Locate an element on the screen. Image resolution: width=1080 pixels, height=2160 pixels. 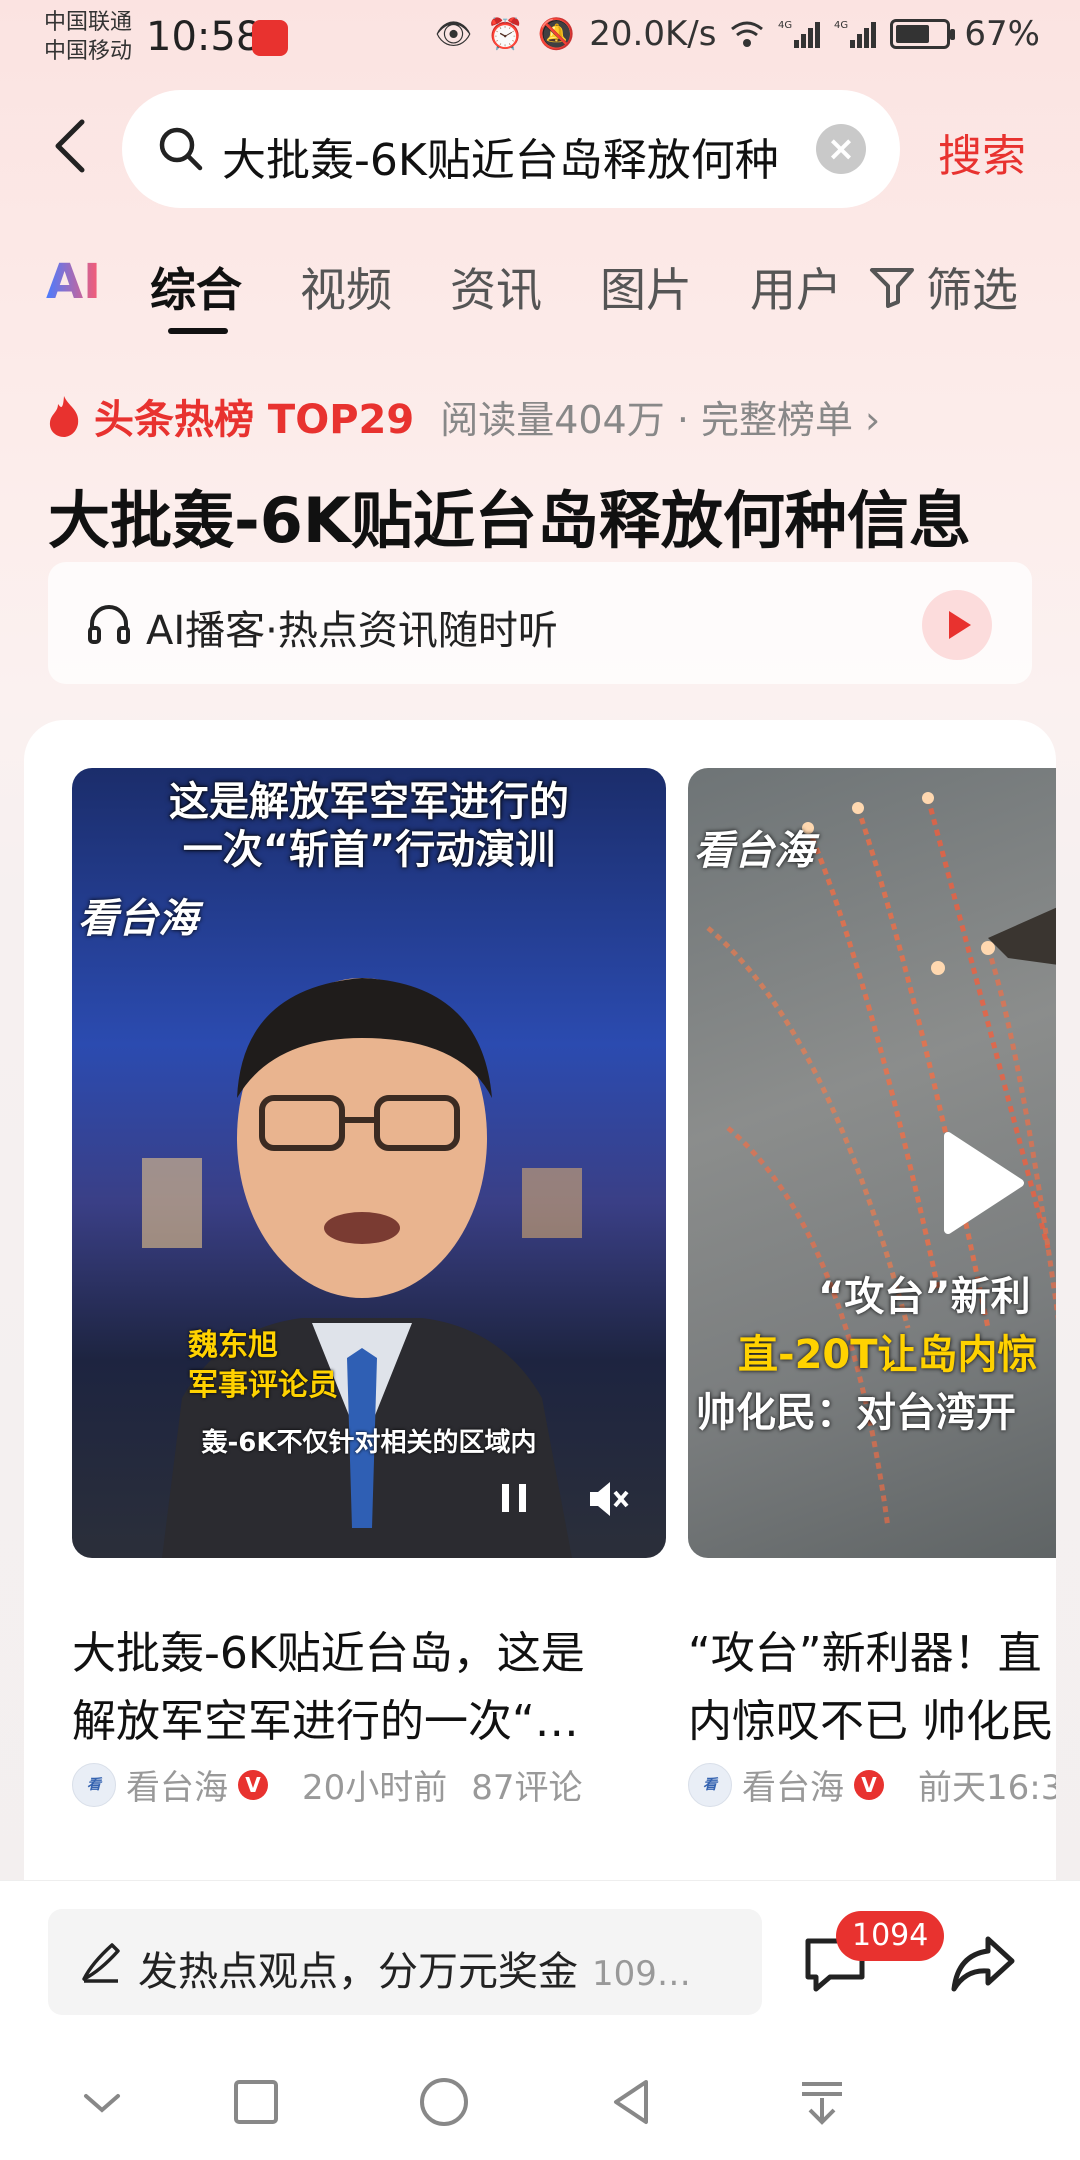
card-title-1-line-1: 大批轰-6K贴近台岛，这是 is located at coordinates (328, 1653).